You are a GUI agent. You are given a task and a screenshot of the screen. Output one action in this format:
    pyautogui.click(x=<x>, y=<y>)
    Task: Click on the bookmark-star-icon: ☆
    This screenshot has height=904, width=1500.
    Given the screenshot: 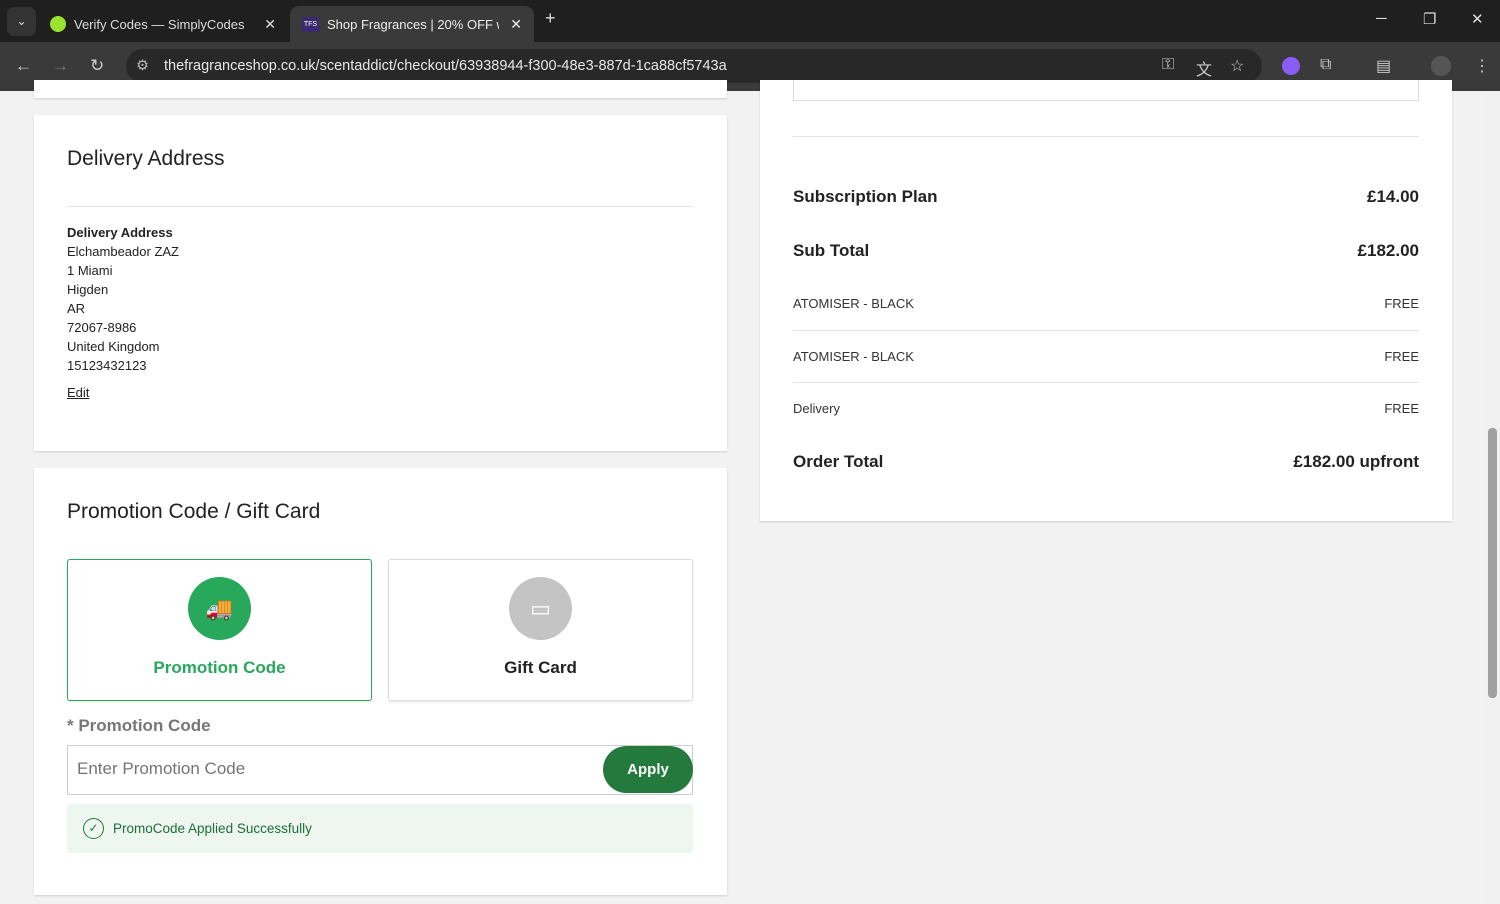 What is the action you would take?
    pyautogui.click(x=1237, y=66)
    